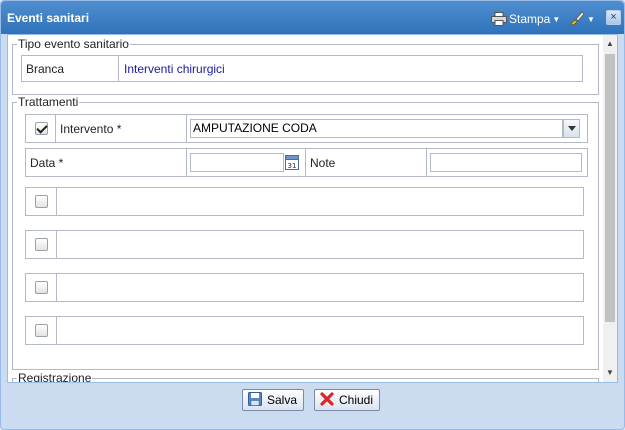 The width and height of the screenshot is (625, 430). I want to click on data-label: Data *, so click(47, 163).